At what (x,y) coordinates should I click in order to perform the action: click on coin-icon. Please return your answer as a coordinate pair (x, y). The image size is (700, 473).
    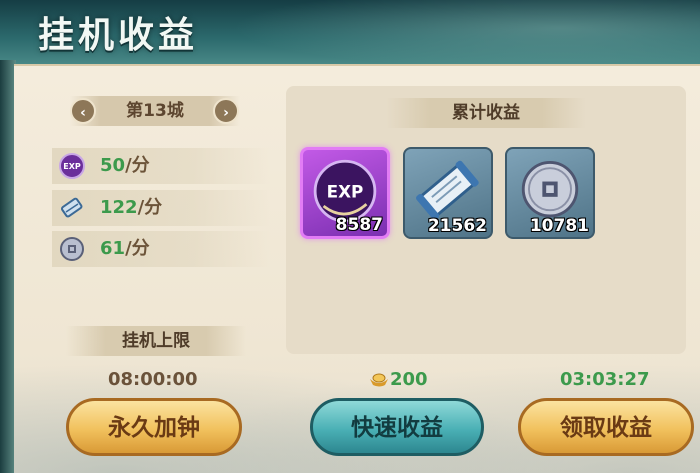
    Looking at the image, I should click on (72, 249).